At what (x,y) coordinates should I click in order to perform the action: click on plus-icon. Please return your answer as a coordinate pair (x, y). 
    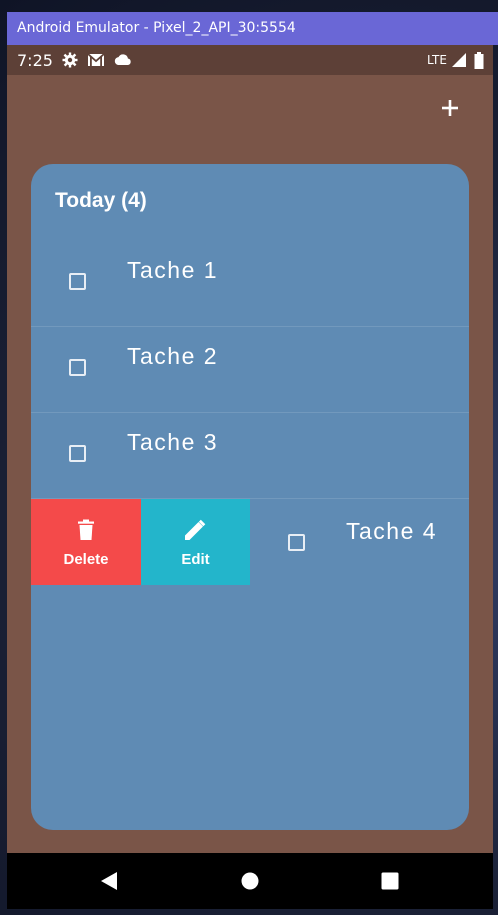
    Looking at the image, I should click on (450, 108).